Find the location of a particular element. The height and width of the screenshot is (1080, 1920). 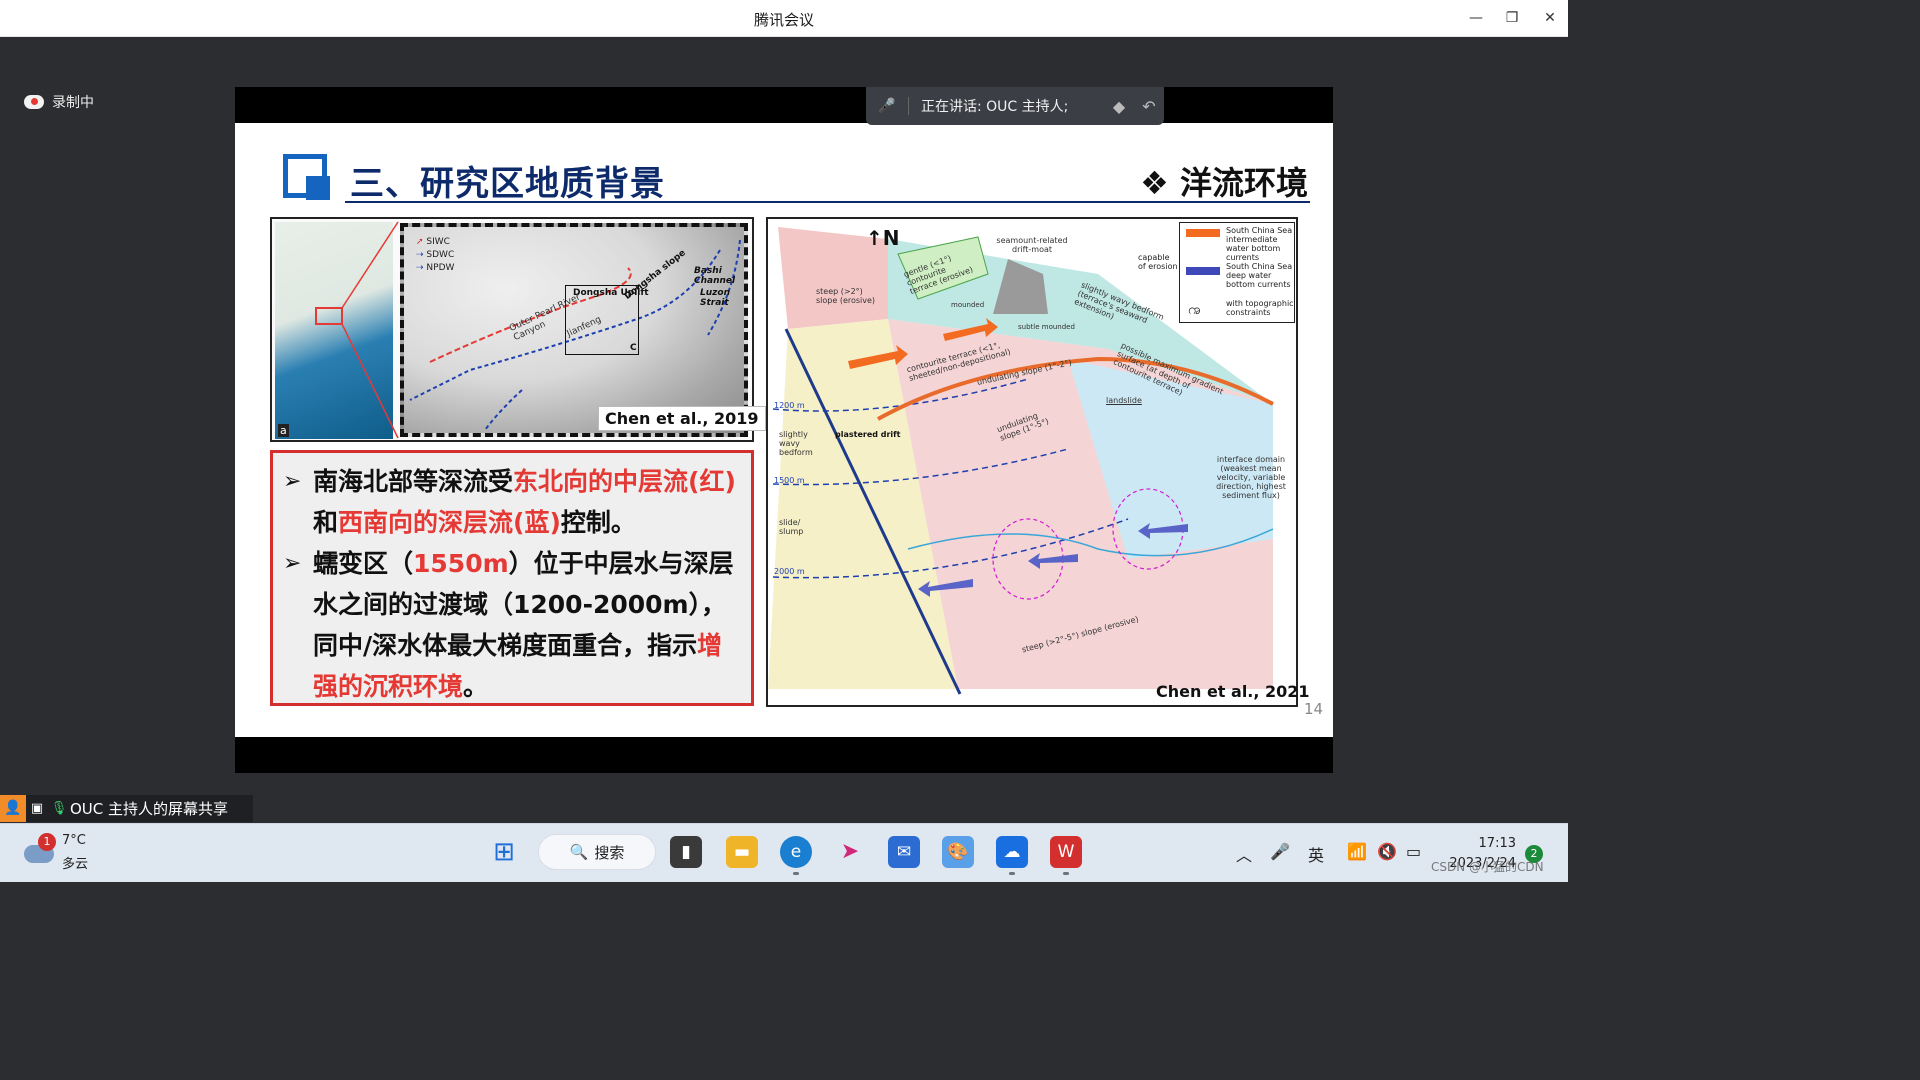

send-icon: ➤ is located at coordinates (850, 852).